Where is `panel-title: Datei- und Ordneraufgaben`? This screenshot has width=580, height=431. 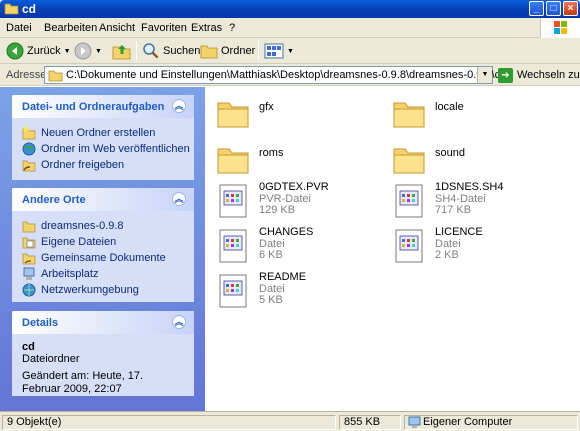
panel-title: Datei- und Ordneraufgaben is located at coordinates (93, 107).